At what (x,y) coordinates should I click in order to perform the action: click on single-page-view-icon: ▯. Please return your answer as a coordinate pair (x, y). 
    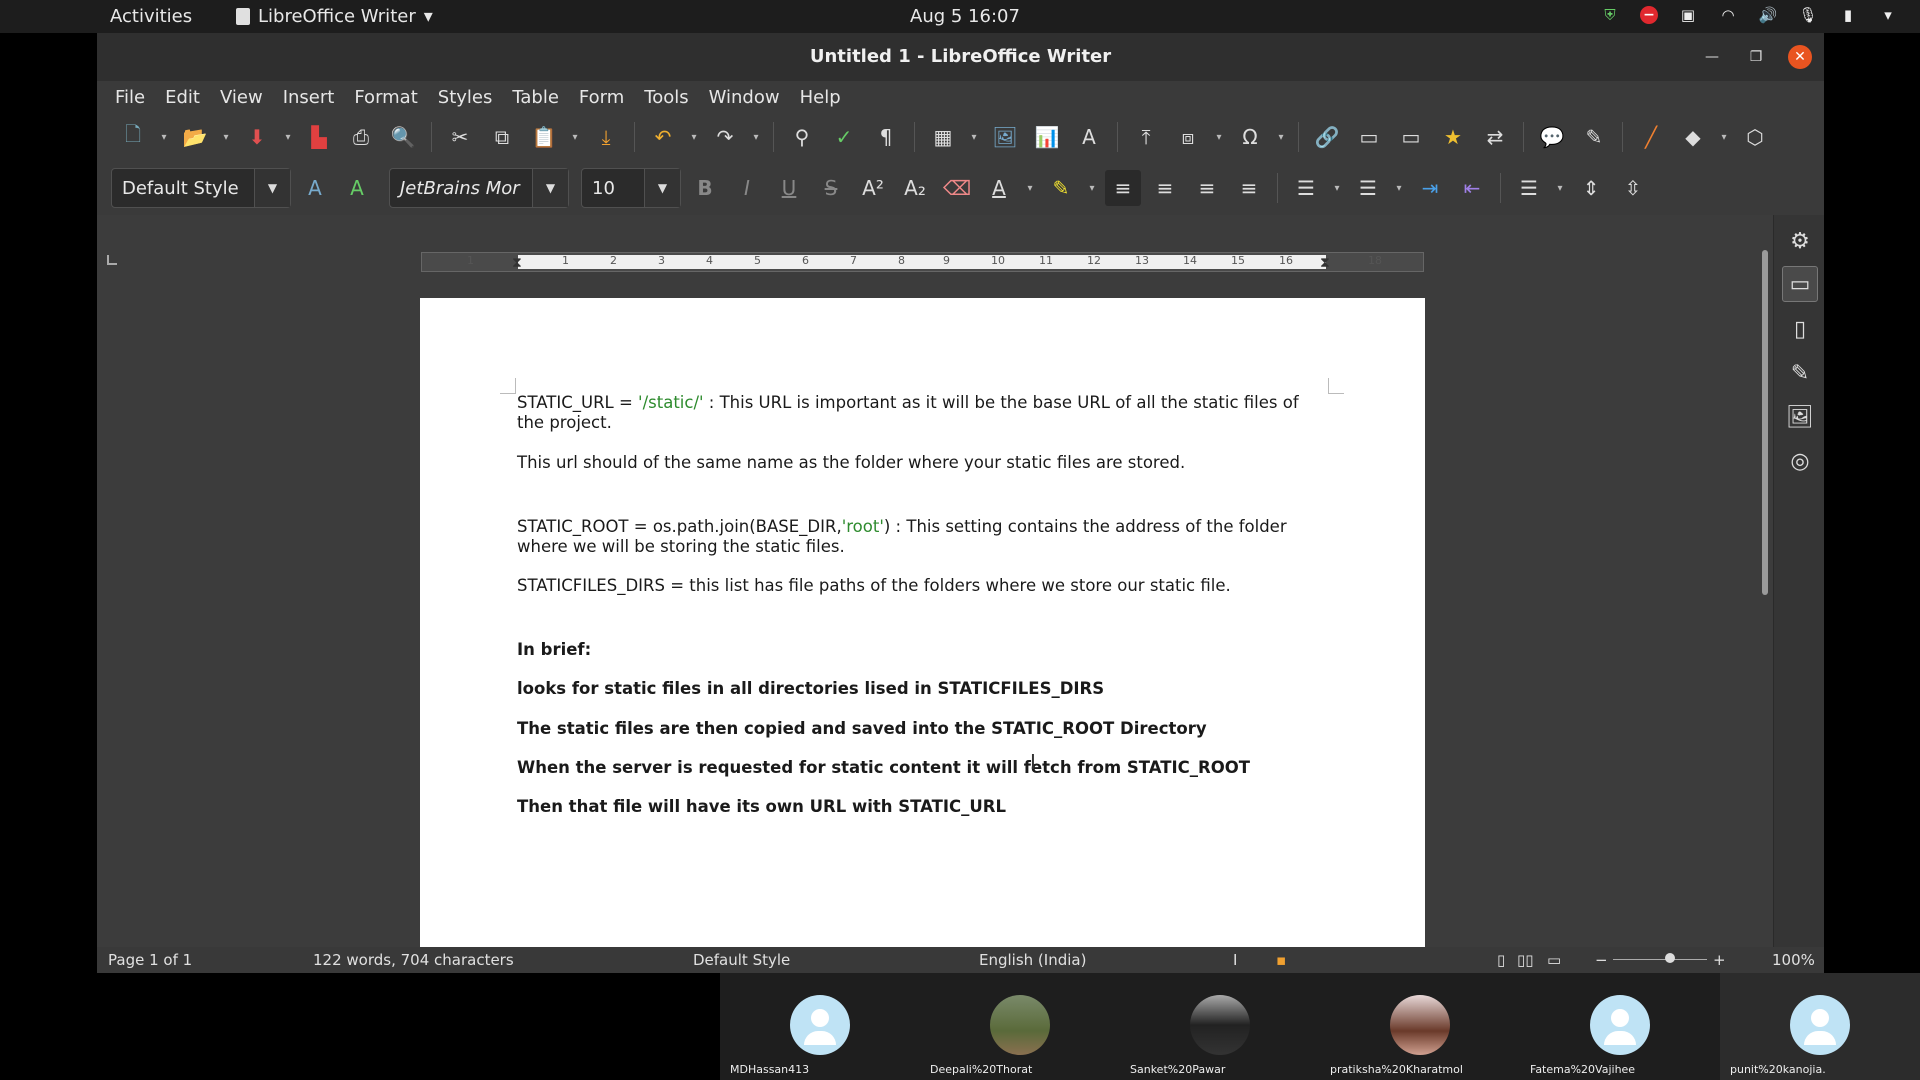
    Looking at the image, I should click on (1501, 960).